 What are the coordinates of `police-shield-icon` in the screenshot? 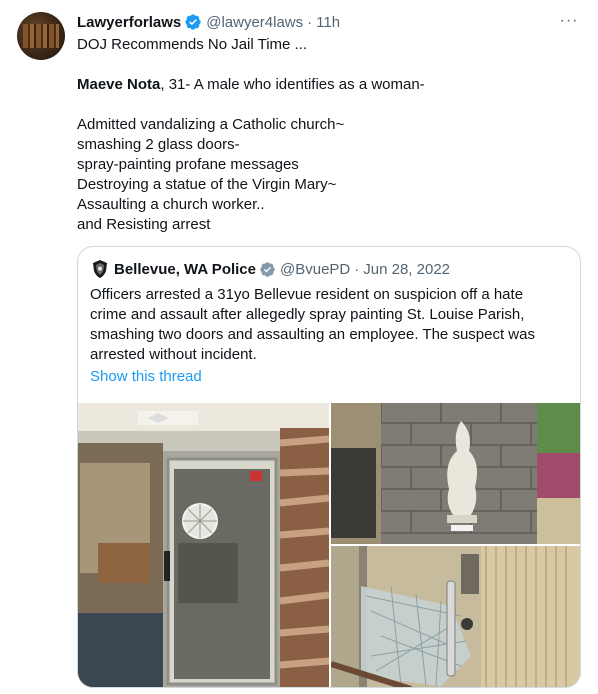 It's located at (100, 269).